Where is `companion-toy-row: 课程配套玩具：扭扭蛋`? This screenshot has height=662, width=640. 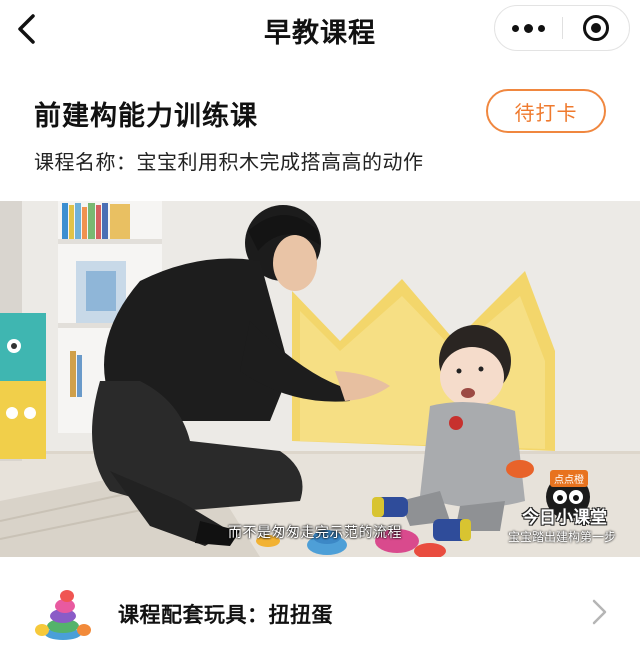 companion-toy-row: 课程配套玩具：扭扭蛋 is located at coordinates (320, 613).